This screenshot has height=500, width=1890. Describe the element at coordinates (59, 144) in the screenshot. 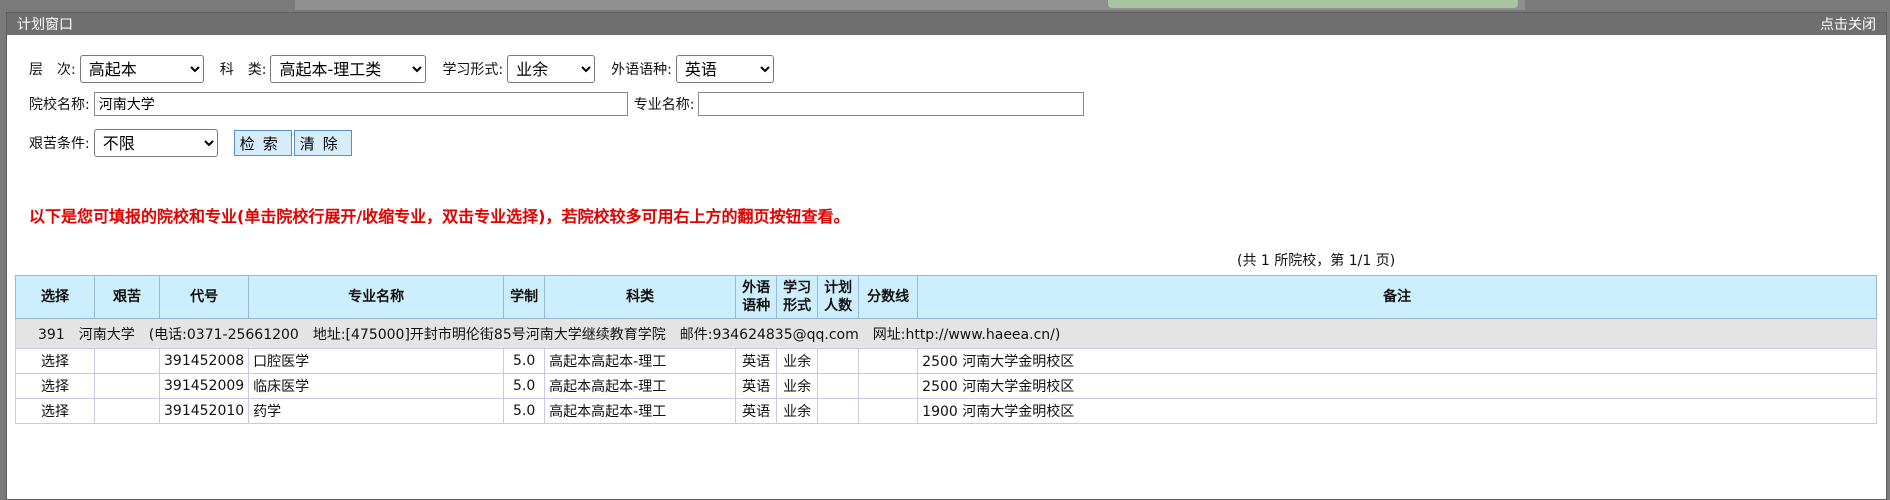

I see `hardship-label: 艰苦条件:` at that location.